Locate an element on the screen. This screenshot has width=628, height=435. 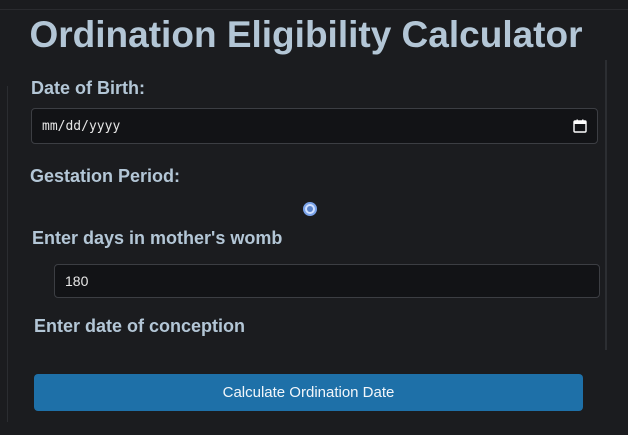
calculate-button-label: Calculate Ordination Date is located at coordinates (308, 392).